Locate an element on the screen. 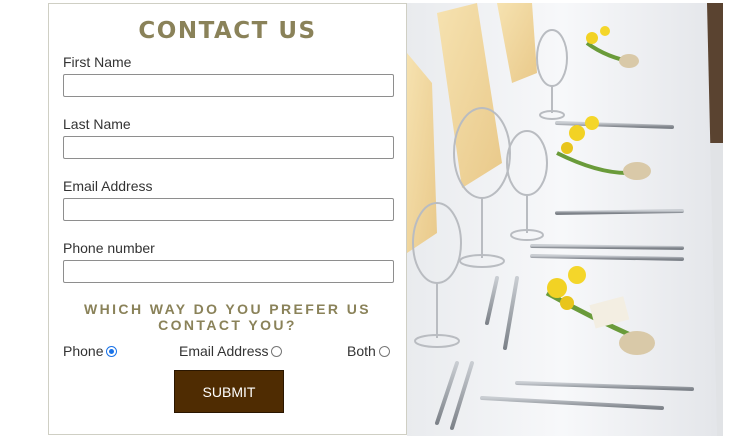  radio-option-phone: Phone is located at coordinates (90, 351).